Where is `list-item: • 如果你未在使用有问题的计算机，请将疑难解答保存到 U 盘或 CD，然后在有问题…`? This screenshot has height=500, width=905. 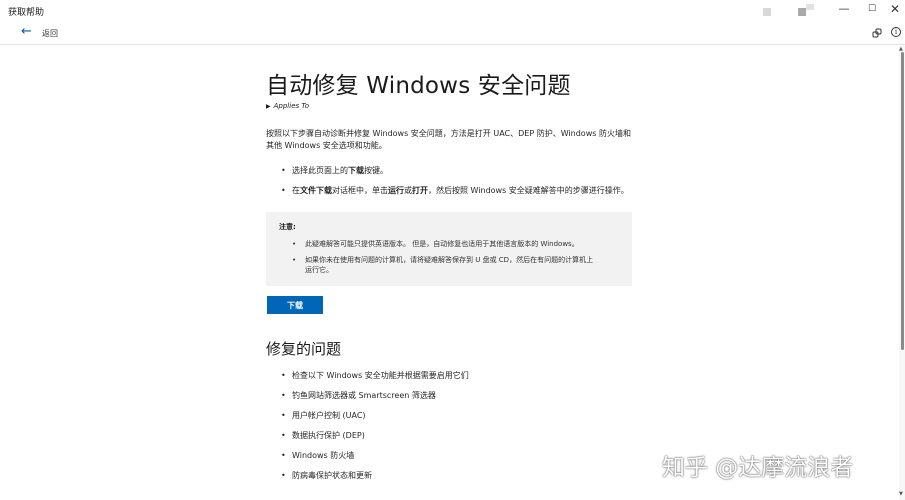
list-item: • 如果你未在使用有问题的计算机，请将疑难解答保存到 U 盘或 CD，然后在有问题… is located at coordinates (431, 265).